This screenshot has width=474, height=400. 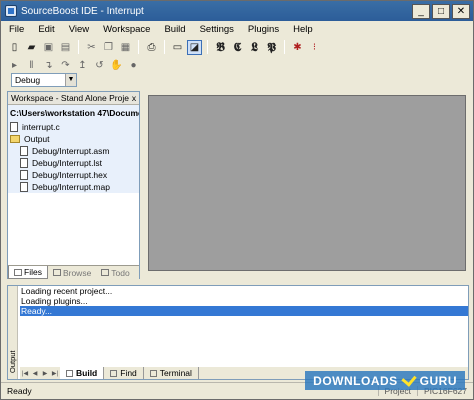 What do you see at coordinates (151, 47) in the screenshot?
I see `print-icon: ⎙` at bounding box center [151, 47].